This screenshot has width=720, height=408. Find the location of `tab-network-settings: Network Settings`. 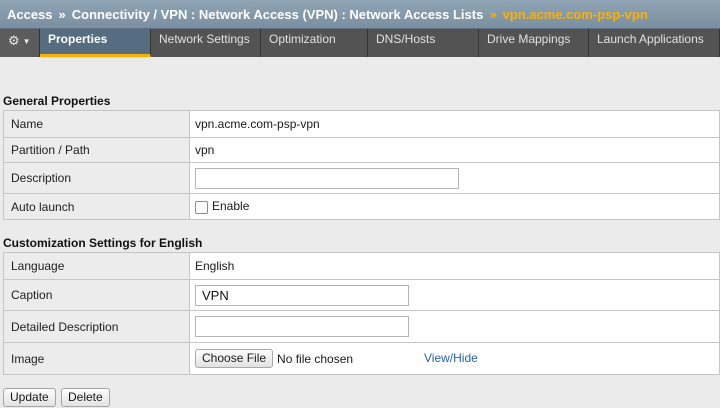

tab-network-settings: Network Settings is located at coordinates (206, 43).